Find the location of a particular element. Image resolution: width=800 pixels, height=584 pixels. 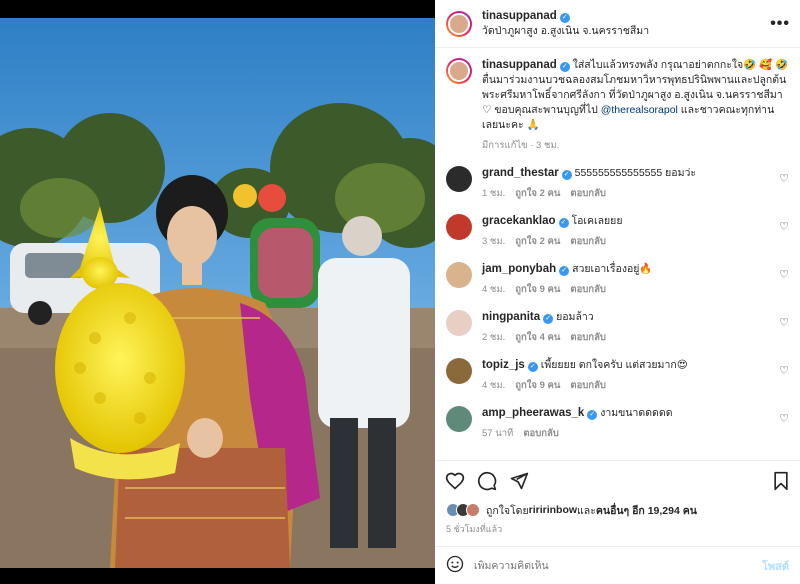

comment-time: 1 ชม. is located at coordinates (493, 193).